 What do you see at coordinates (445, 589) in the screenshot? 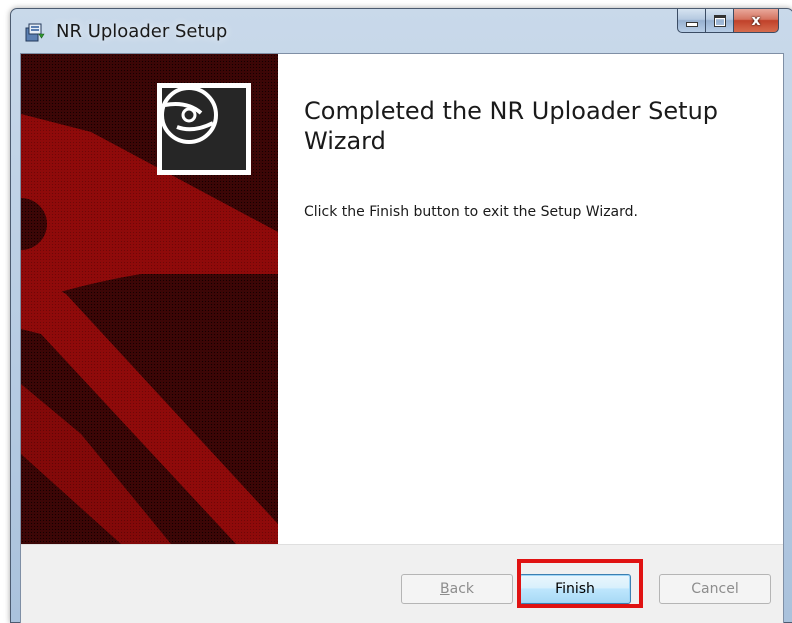
I see `back-button-mnemonic: B` at bounding box center [445, 589].